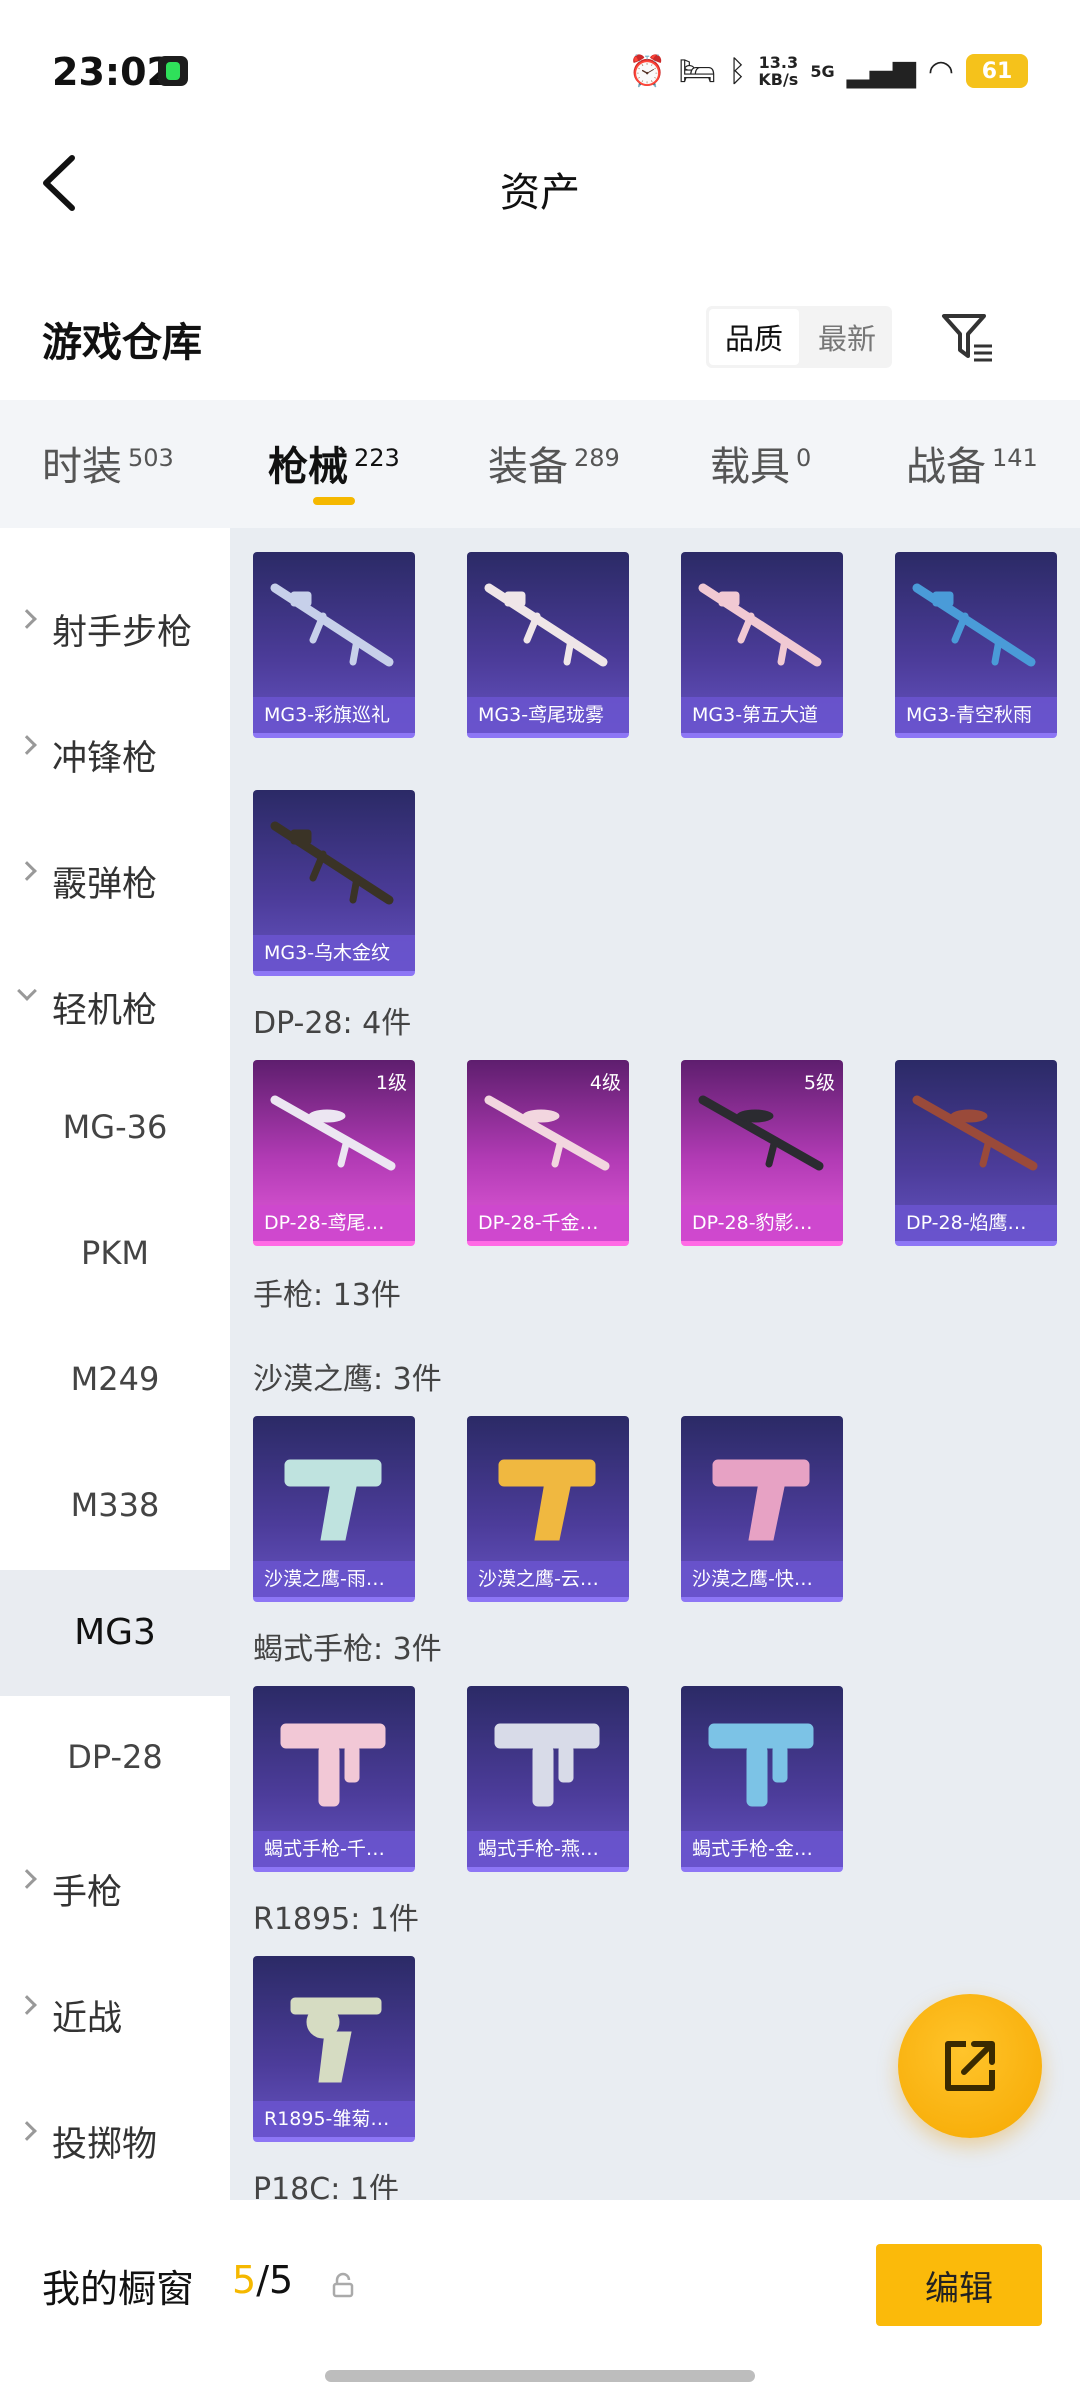  Describe the element at coordinates (327, 1295) in the screenshot. I see `group-label-pistol: 手枪: 13件` at that location.